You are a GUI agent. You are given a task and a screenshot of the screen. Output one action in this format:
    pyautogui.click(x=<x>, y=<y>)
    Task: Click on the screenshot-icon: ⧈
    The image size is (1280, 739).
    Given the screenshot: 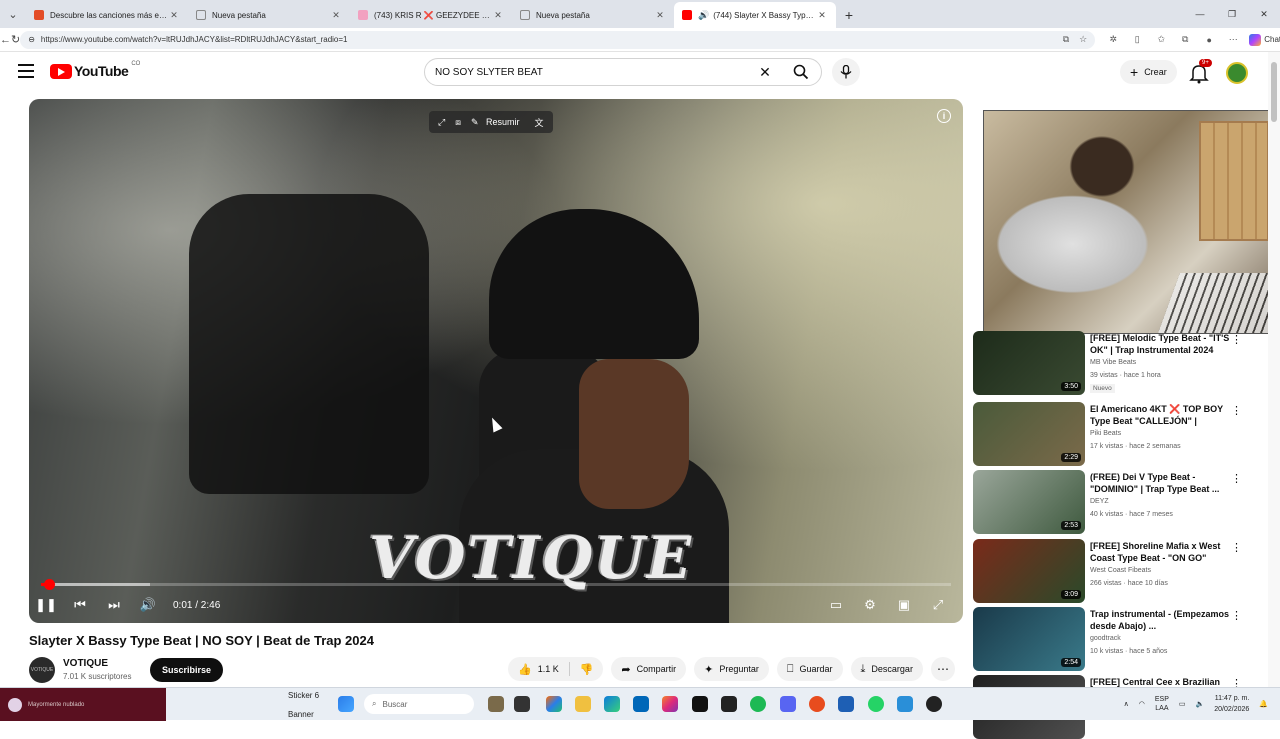 What is the action you would take?
    pyautogui.click(x=458, y=122)
    